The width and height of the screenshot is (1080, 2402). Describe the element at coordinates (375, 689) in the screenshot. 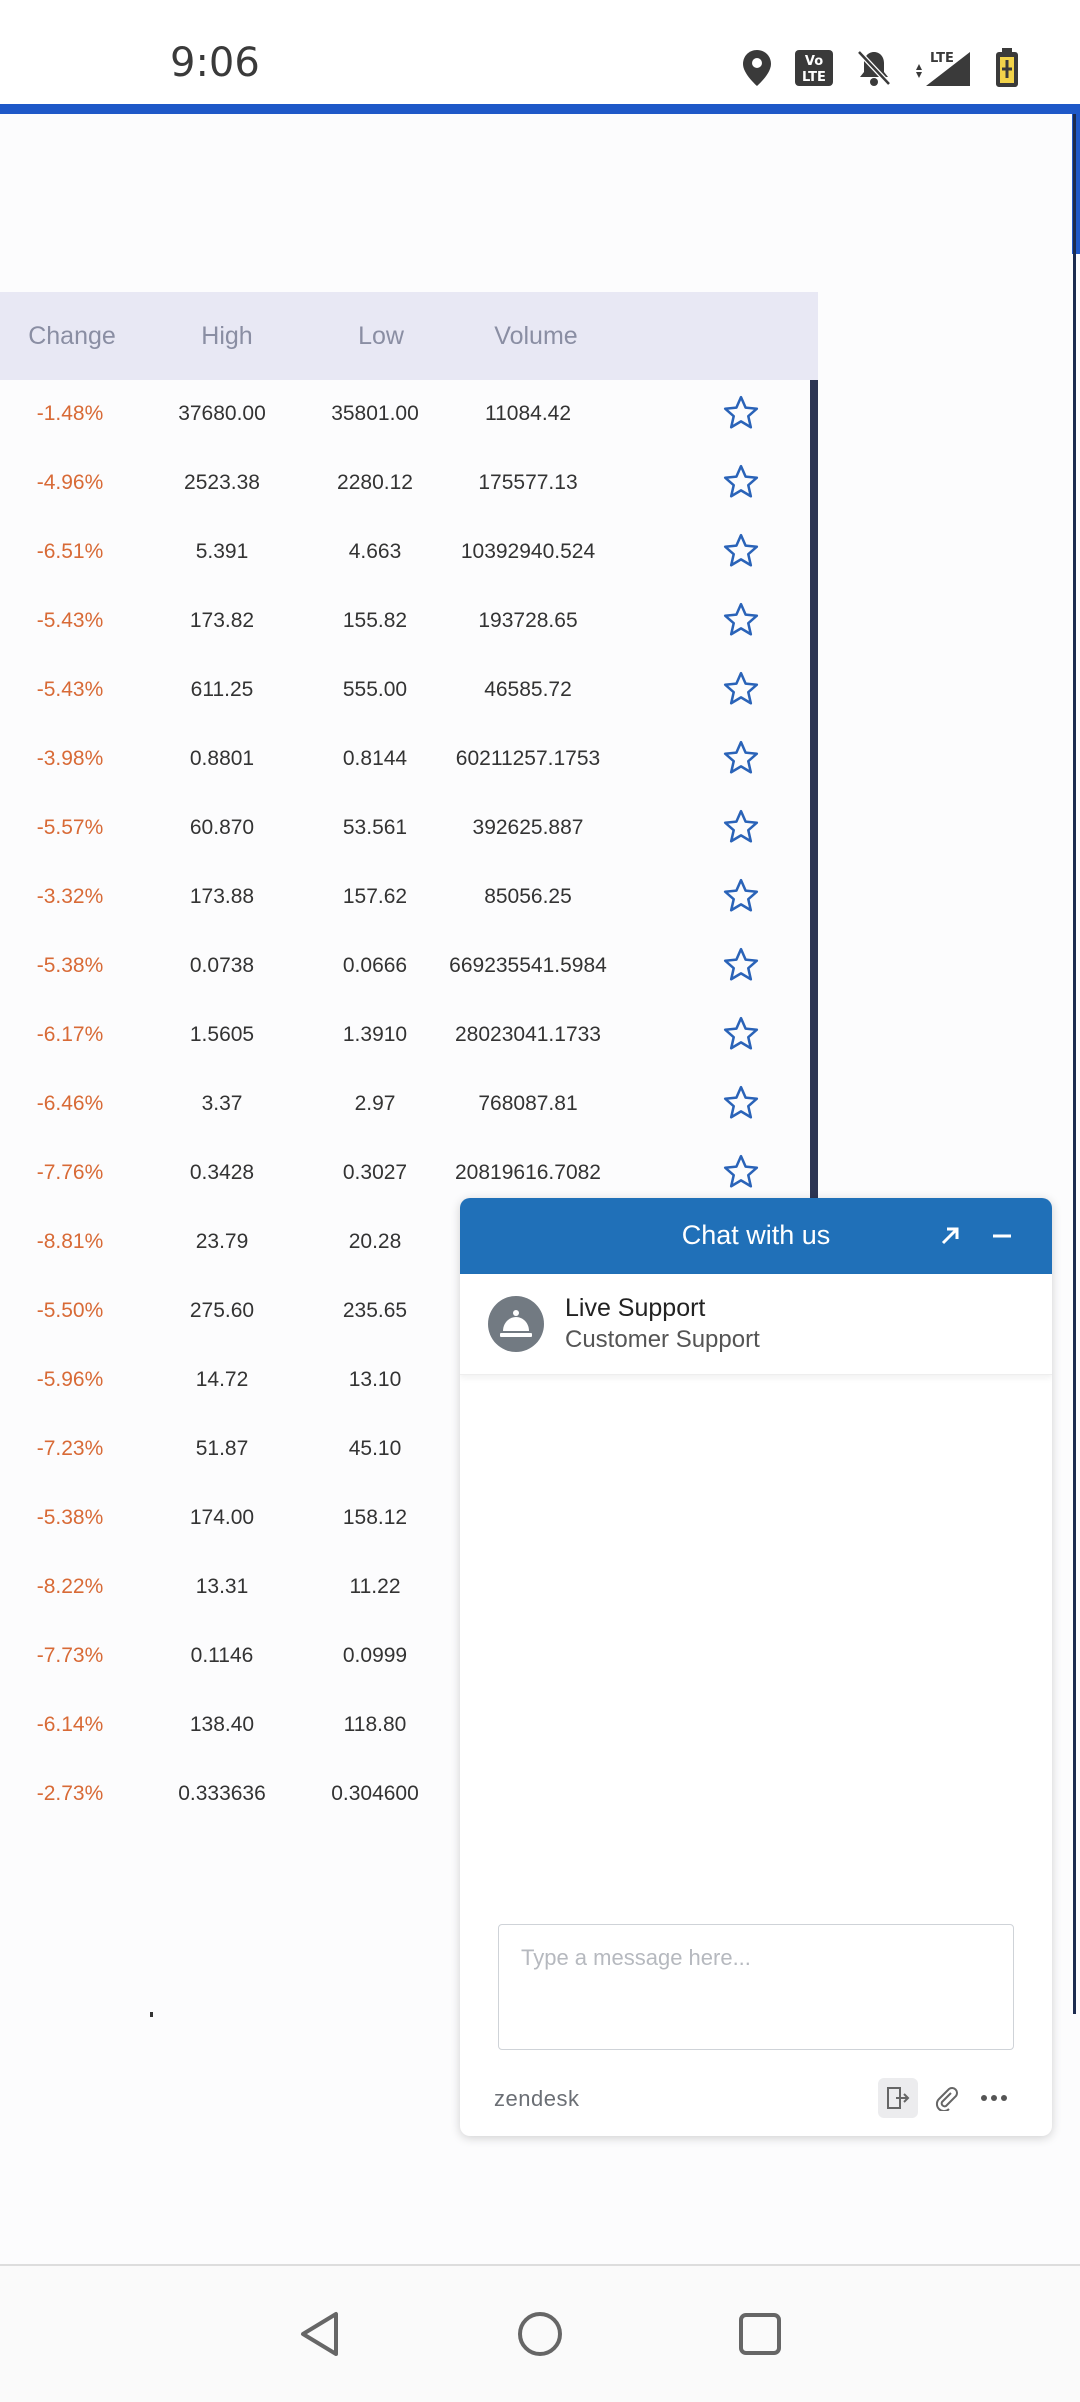

I see `cell-low: 555.00` at that location.